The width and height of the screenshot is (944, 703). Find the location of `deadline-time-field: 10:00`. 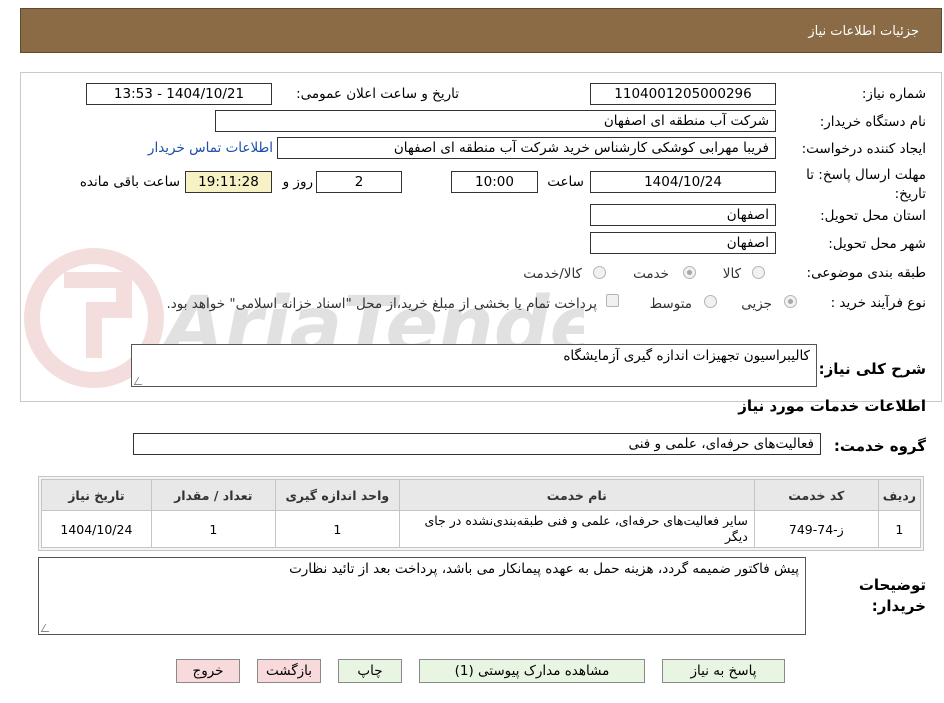

deadline-time-field: 10:00 is located at coordinates (494, 182).